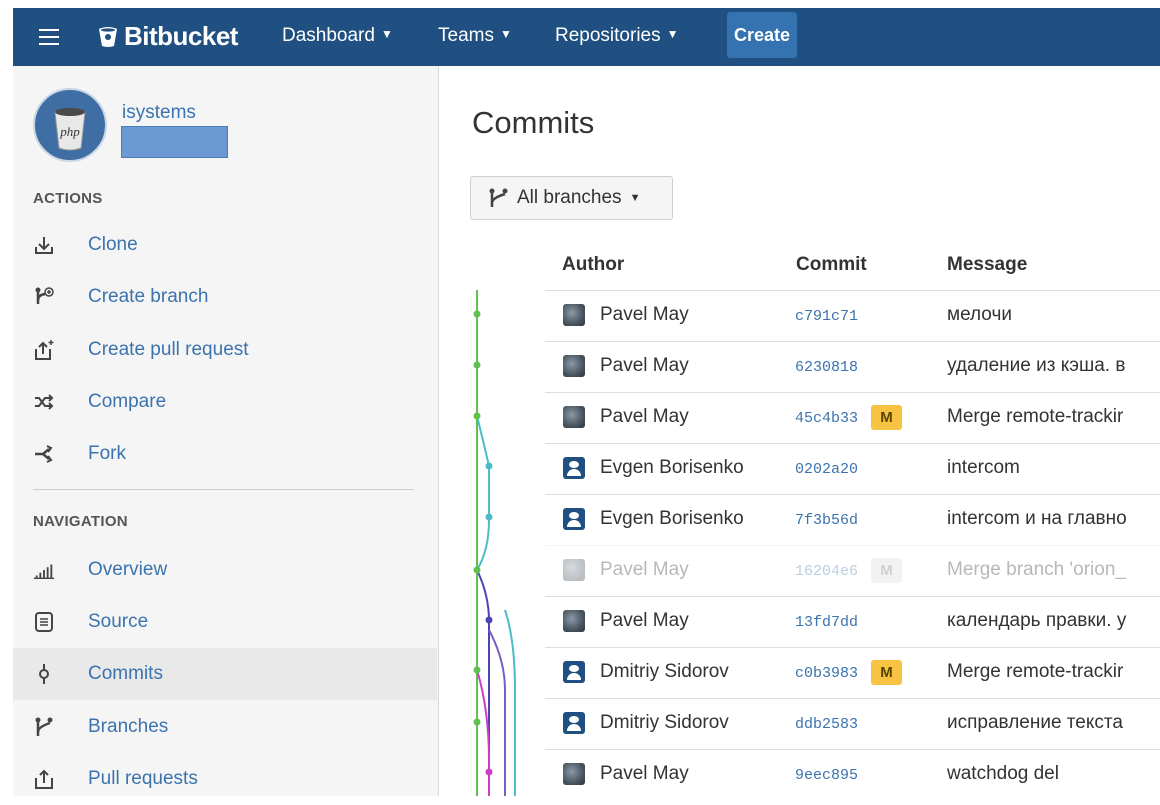  What do you see at coordinates (118, 621) in the screenshot?
I see `sidebar-item-label: Source` at bounding box center [118, 621].